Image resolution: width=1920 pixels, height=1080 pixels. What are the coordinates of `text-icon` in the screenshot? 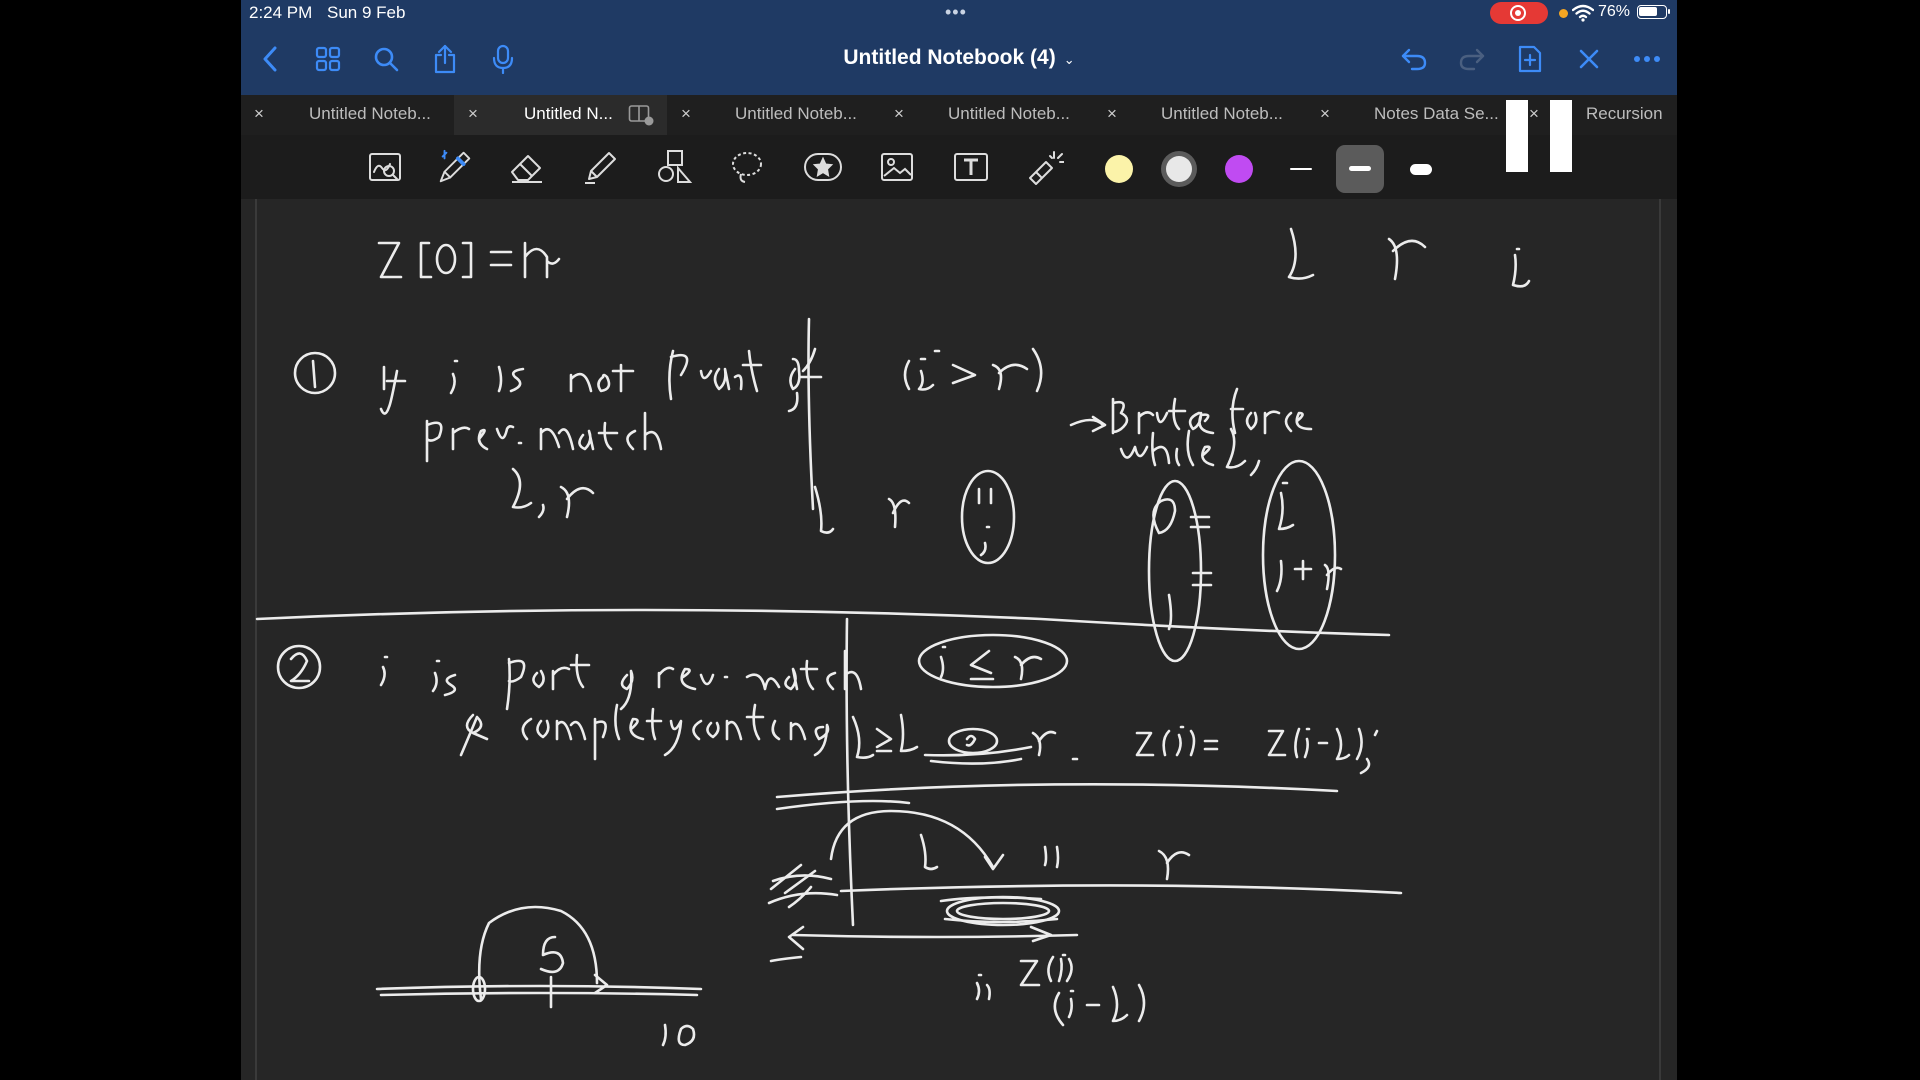 It's located at (971, 167).